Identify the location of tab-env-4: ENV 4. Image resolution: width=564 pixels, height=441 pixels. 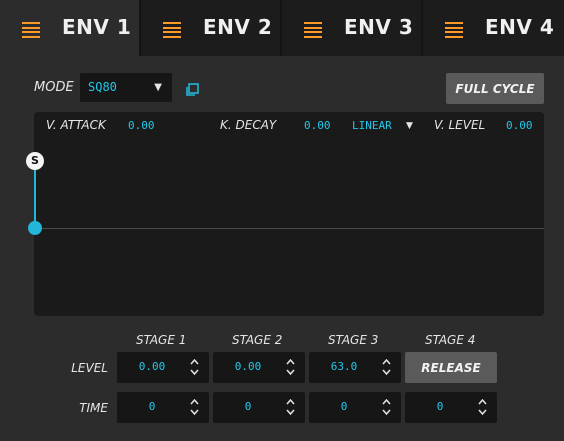
(493, 28).